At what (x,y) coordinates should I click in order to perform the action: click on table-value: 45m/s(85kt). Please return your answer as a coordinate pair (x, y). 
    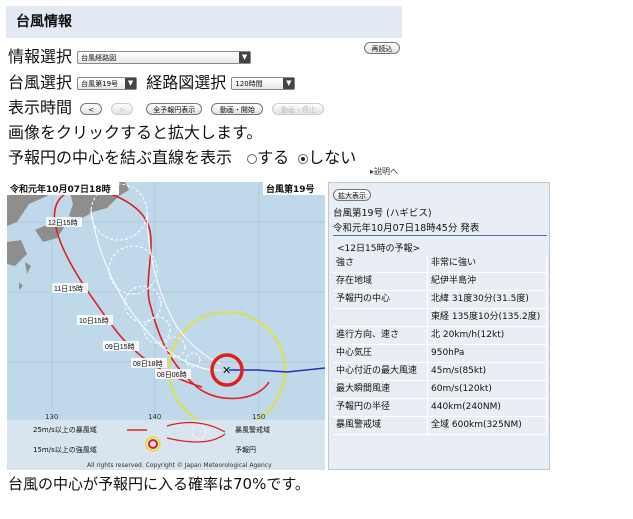
    Looking at the image, I should click on (487, 371).